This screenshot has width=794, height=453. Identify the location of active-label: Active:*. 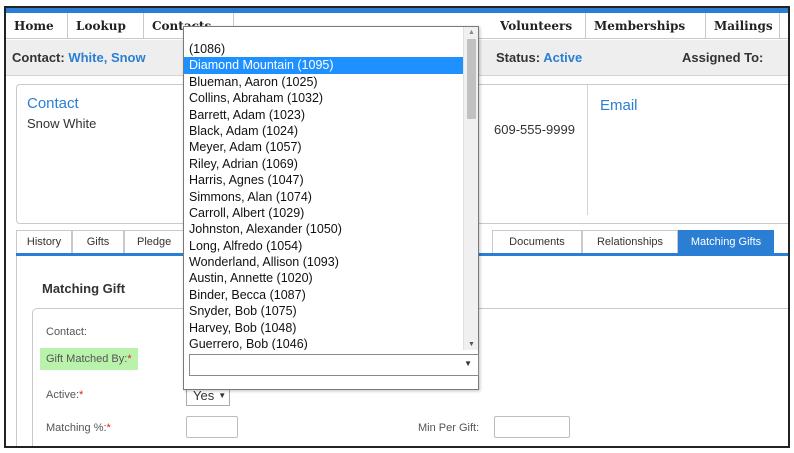
(64, 395).